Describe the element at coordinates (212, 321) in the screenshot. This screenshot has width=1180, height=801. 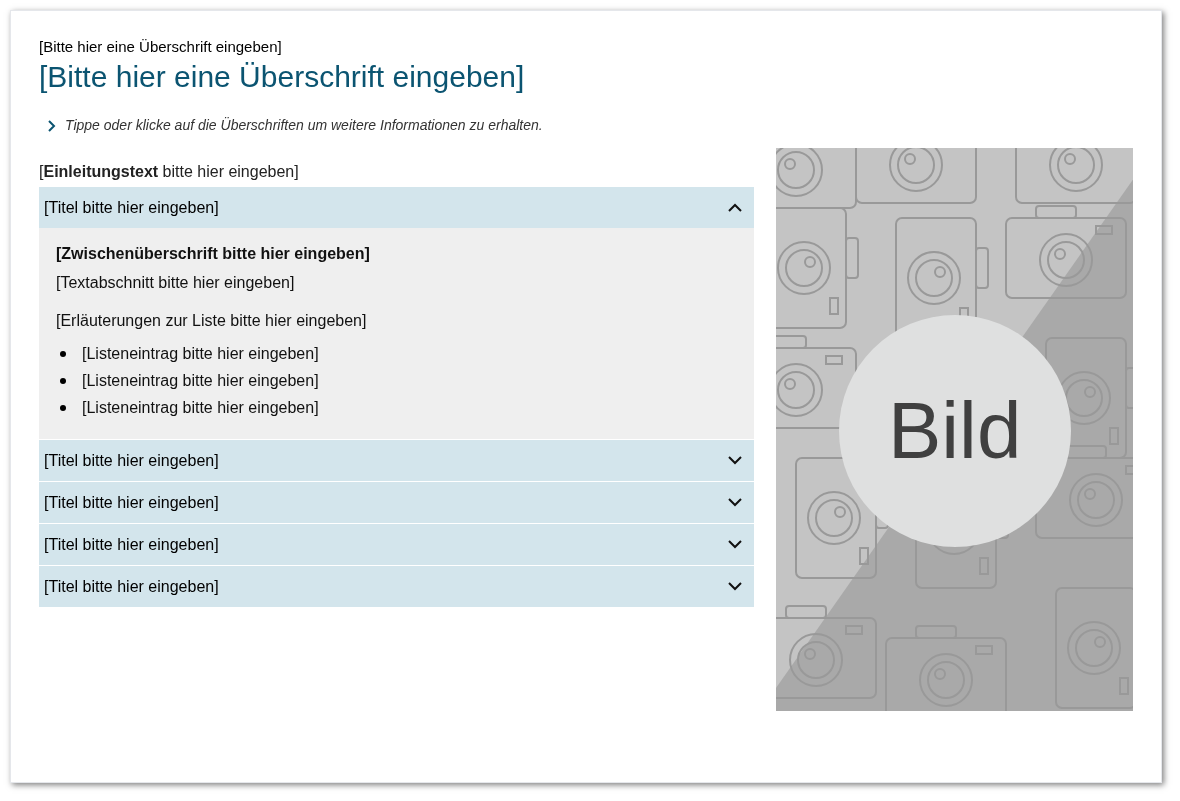
I see `list-intro-text: [Erläuterungen zur Liste bitte hier eingeben]` at that location.